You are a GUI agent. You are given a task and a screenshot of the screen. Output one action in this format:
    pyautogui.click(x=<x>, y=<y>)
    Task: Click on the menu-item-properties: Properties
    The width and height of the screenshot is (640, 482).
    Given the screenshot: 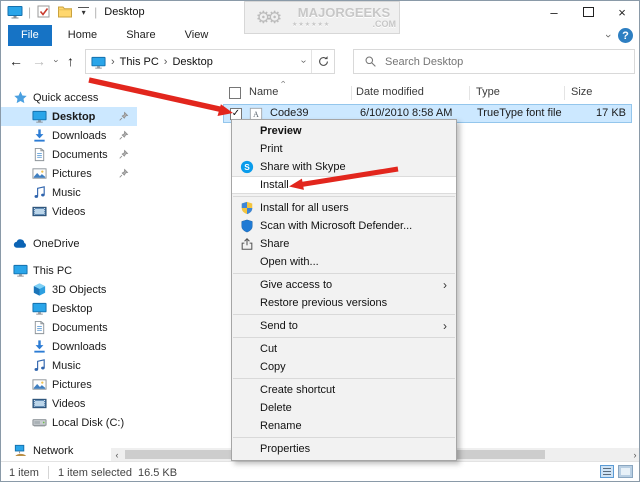 What is the action you would take?
    pyautogui.click(x=344, y=449)
    